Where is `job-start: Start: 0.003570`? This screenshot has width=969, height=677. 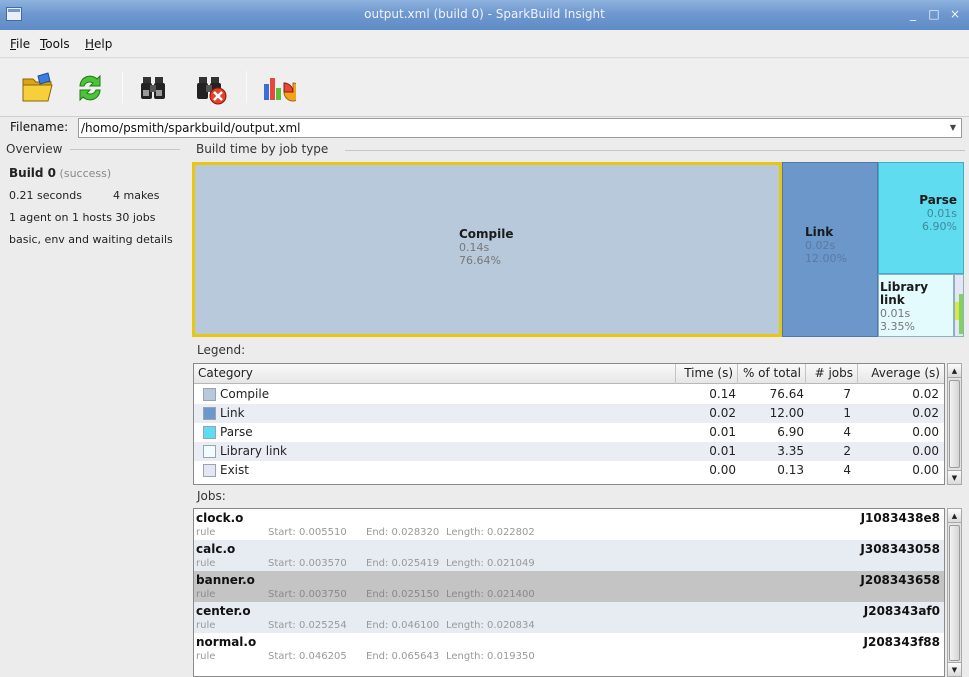
job-start: Start: 0.003570 is located at coordinates (307, 563).